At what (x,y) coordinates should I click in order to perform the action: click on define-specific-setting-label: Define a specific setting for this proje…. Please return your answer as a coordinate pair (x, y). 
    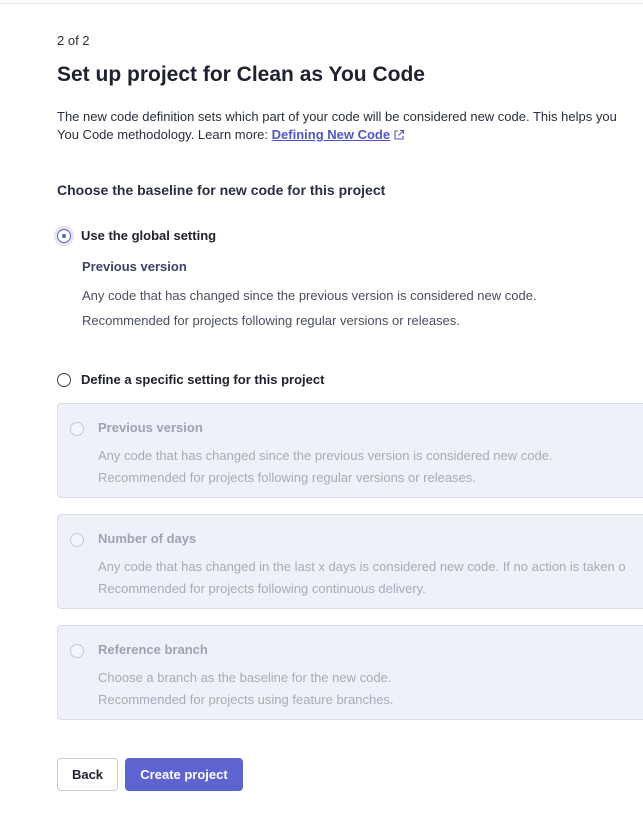
    Looking at the image, I should click on (203, 379).